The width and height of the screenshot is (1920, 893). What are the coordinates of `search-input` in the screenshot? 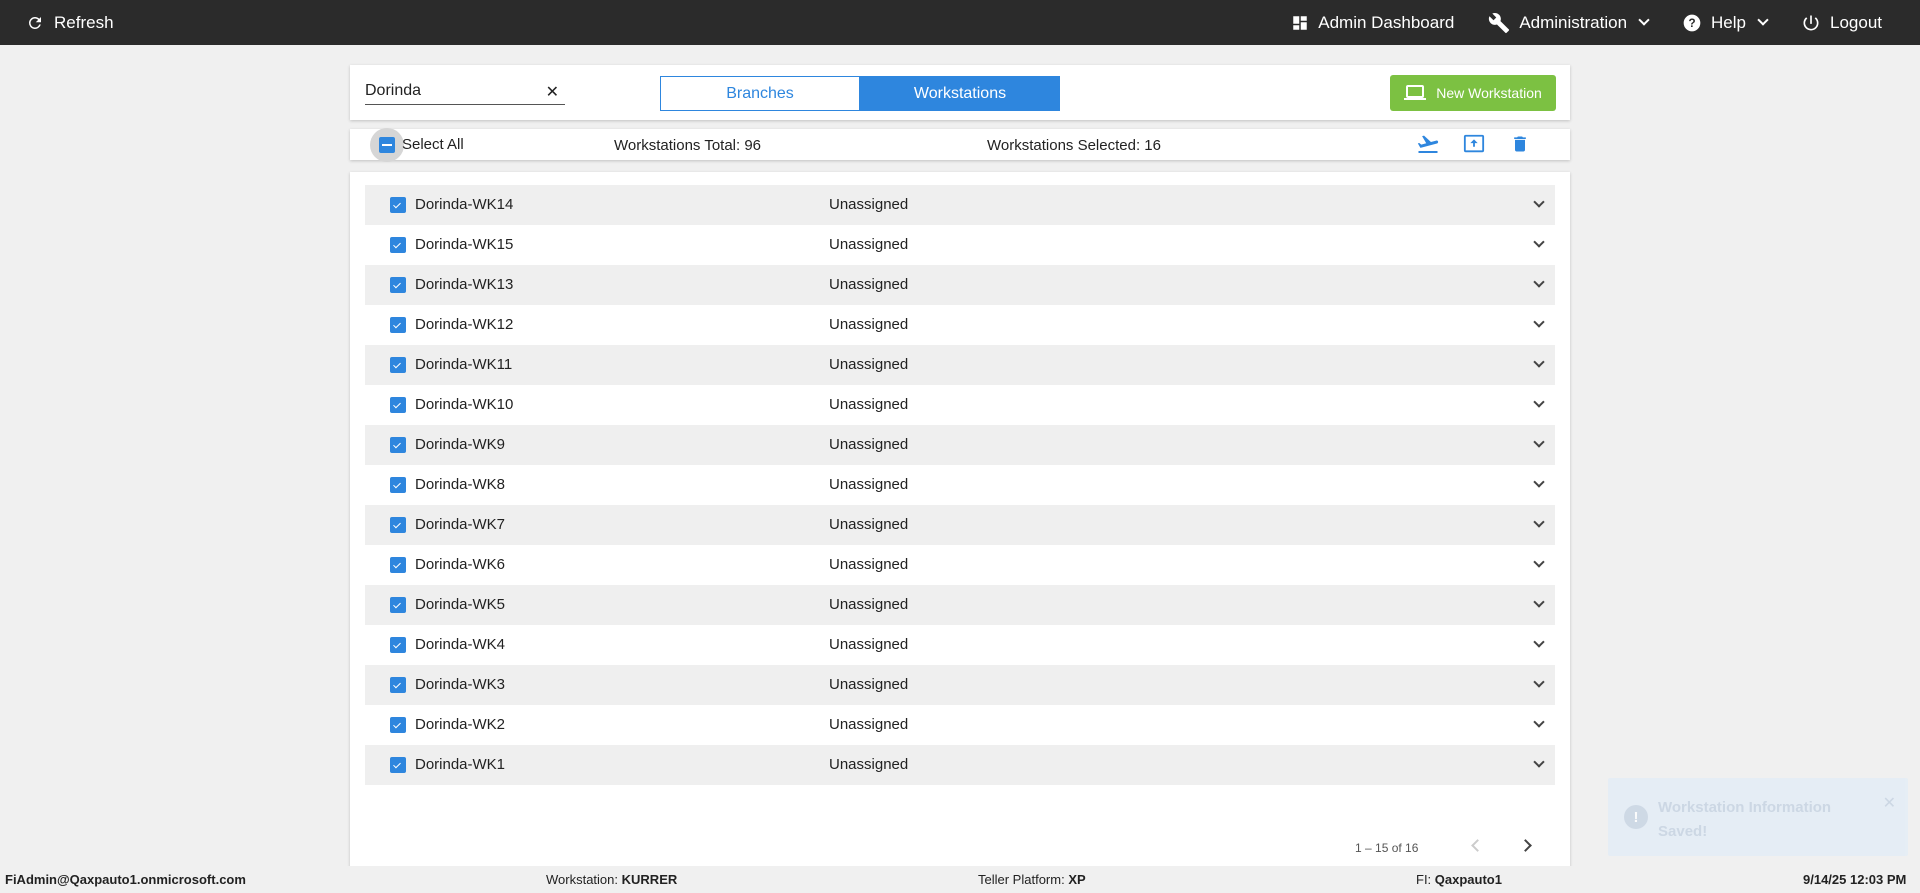 It's located at (450, 91).